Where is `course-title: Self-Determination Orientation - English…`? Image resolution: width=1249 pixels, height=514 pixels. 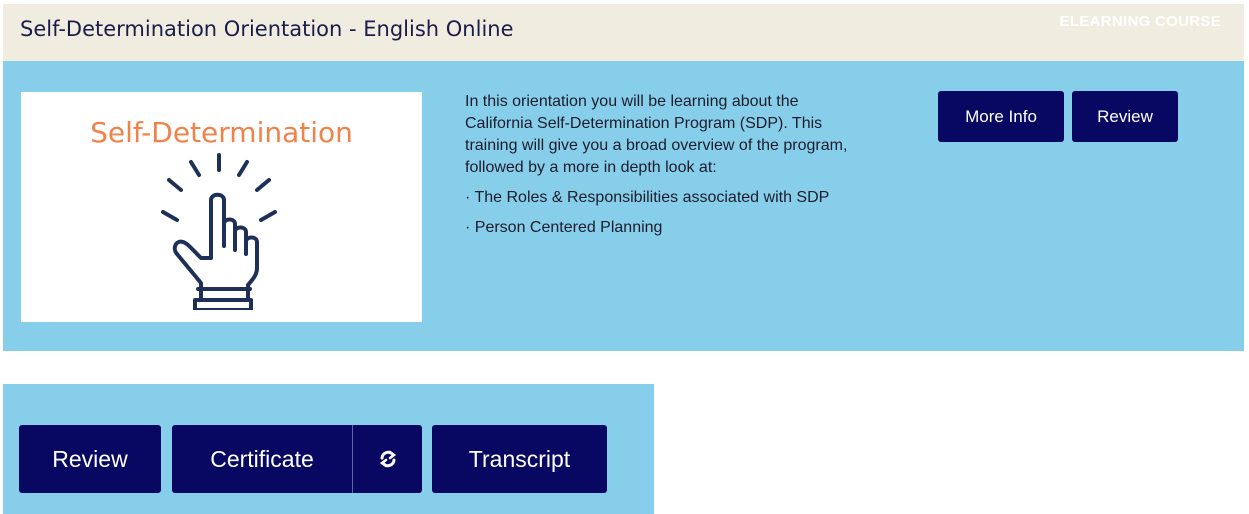 course-title: Self-Determination Orientation - English… is located at coordinates (267, 29).